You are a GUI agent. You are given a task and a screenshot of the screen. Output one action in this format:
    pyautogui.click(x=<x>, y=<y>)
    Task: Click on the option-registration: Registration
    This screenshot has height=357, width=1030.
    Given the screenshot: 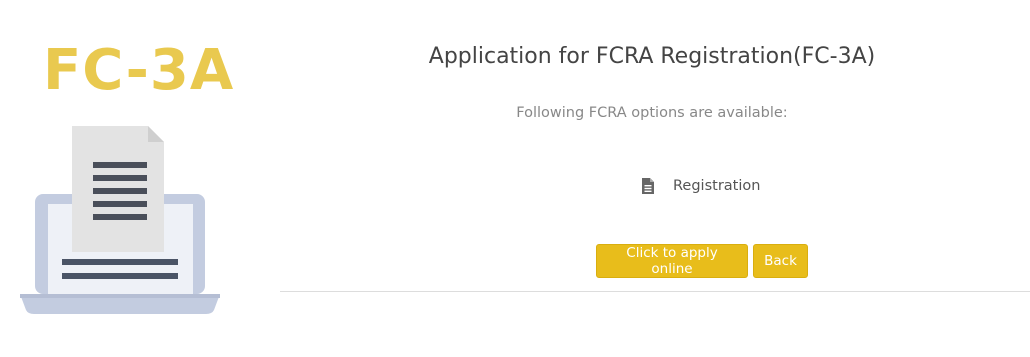 What is the action you would take?
    pyautogui.click(x=700, y=186)
    